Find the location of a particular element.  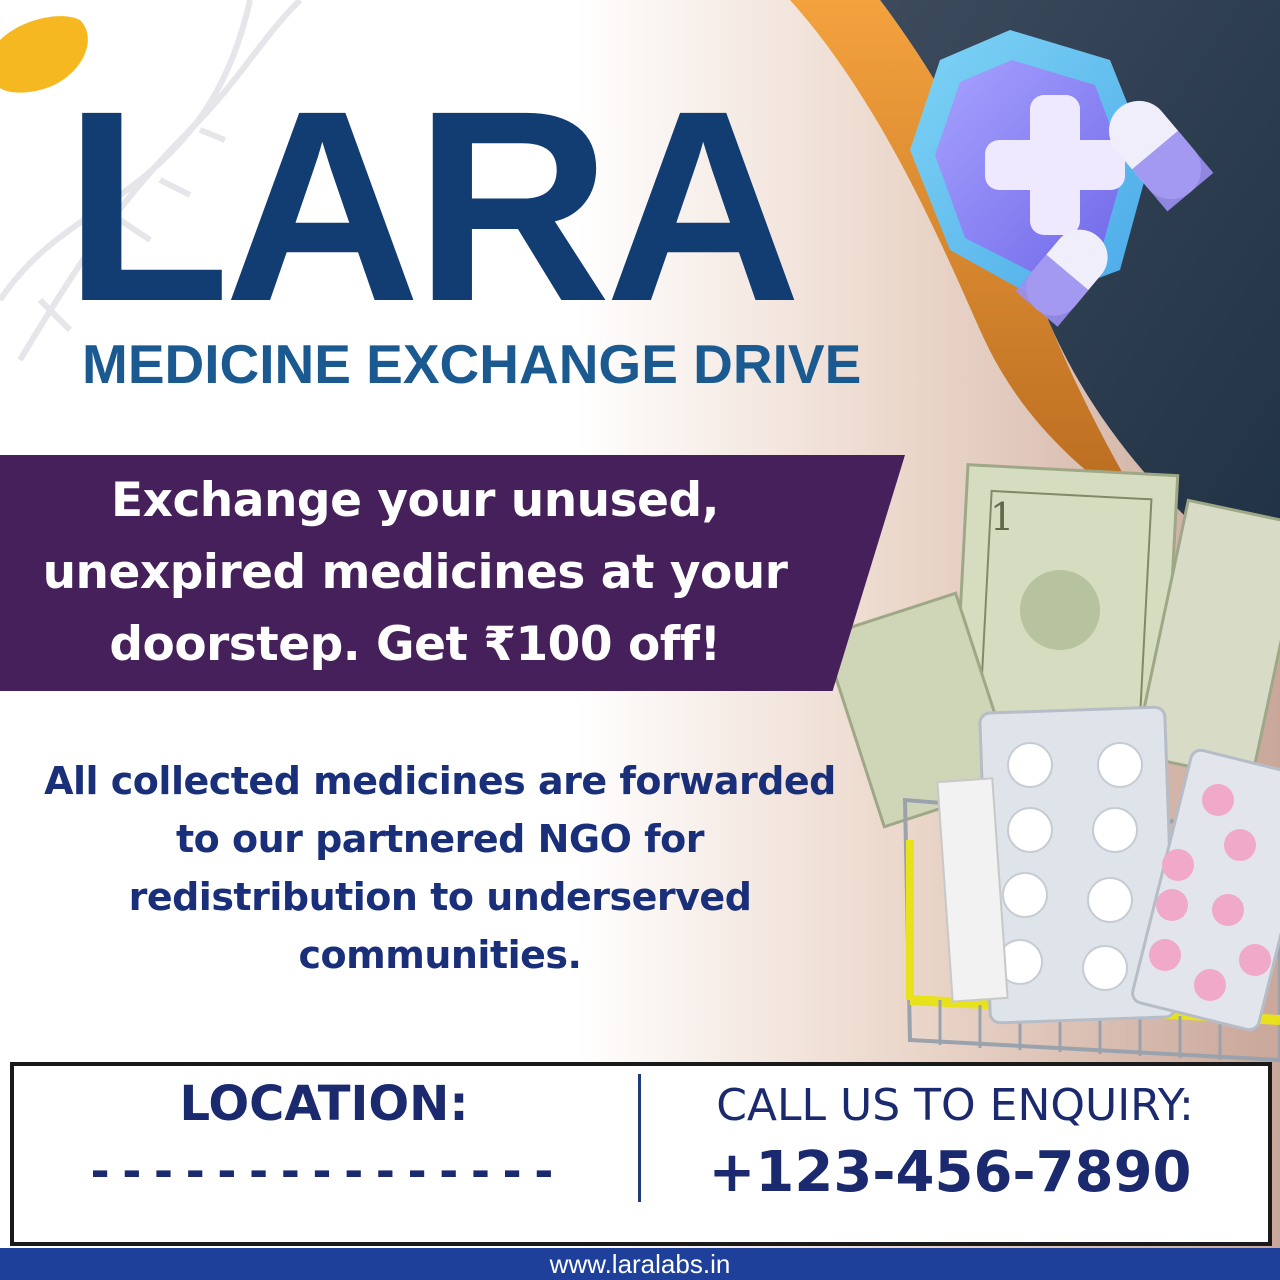

brand-title: LARA is located at coordinates (432, 206).